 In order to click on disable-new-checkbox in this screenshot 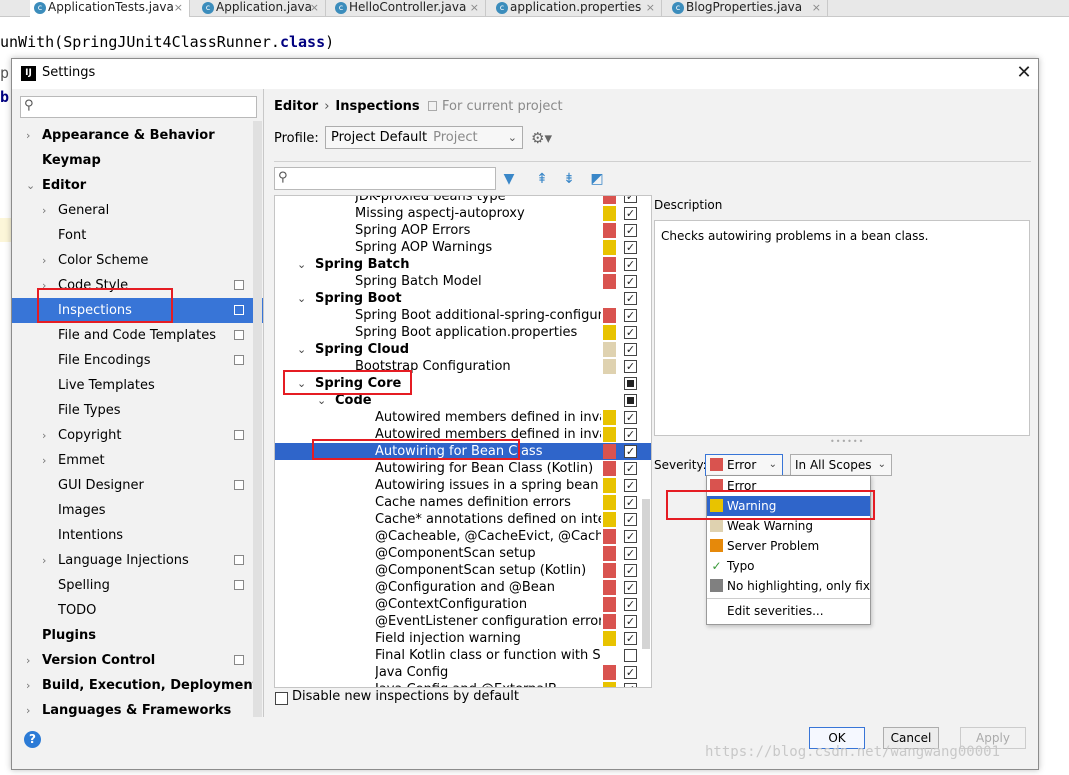, I will do `click(281, 698)`.